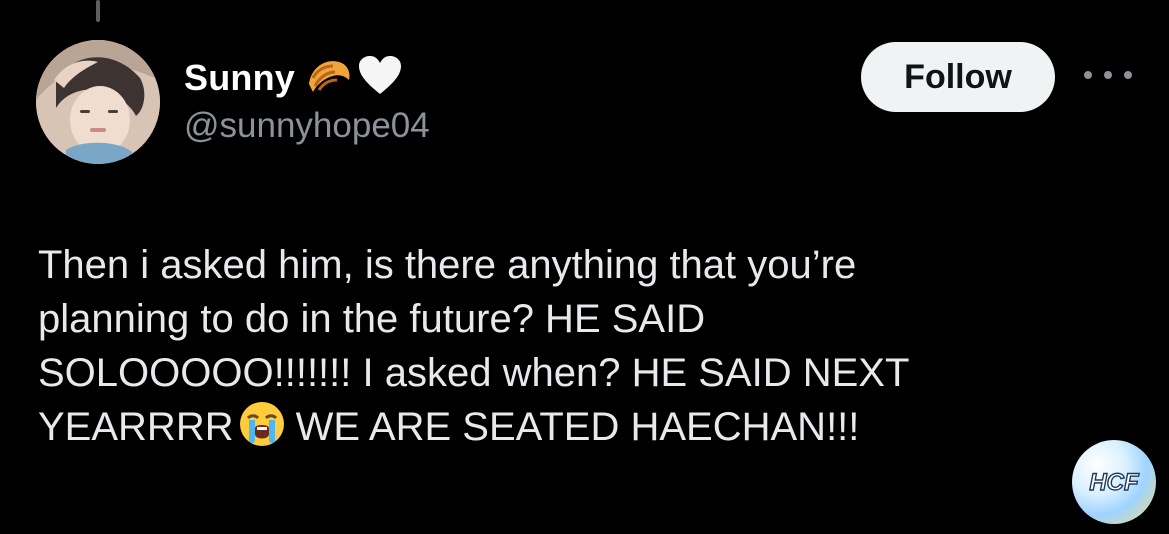 This screenshot has height=534, width=1169. What do you see at coordinates (577, 427) in the screenshot?
I see `post-text-after-emoji: WE ARE SEATED HAECHAN!!!` at bounding box center [577, 427].